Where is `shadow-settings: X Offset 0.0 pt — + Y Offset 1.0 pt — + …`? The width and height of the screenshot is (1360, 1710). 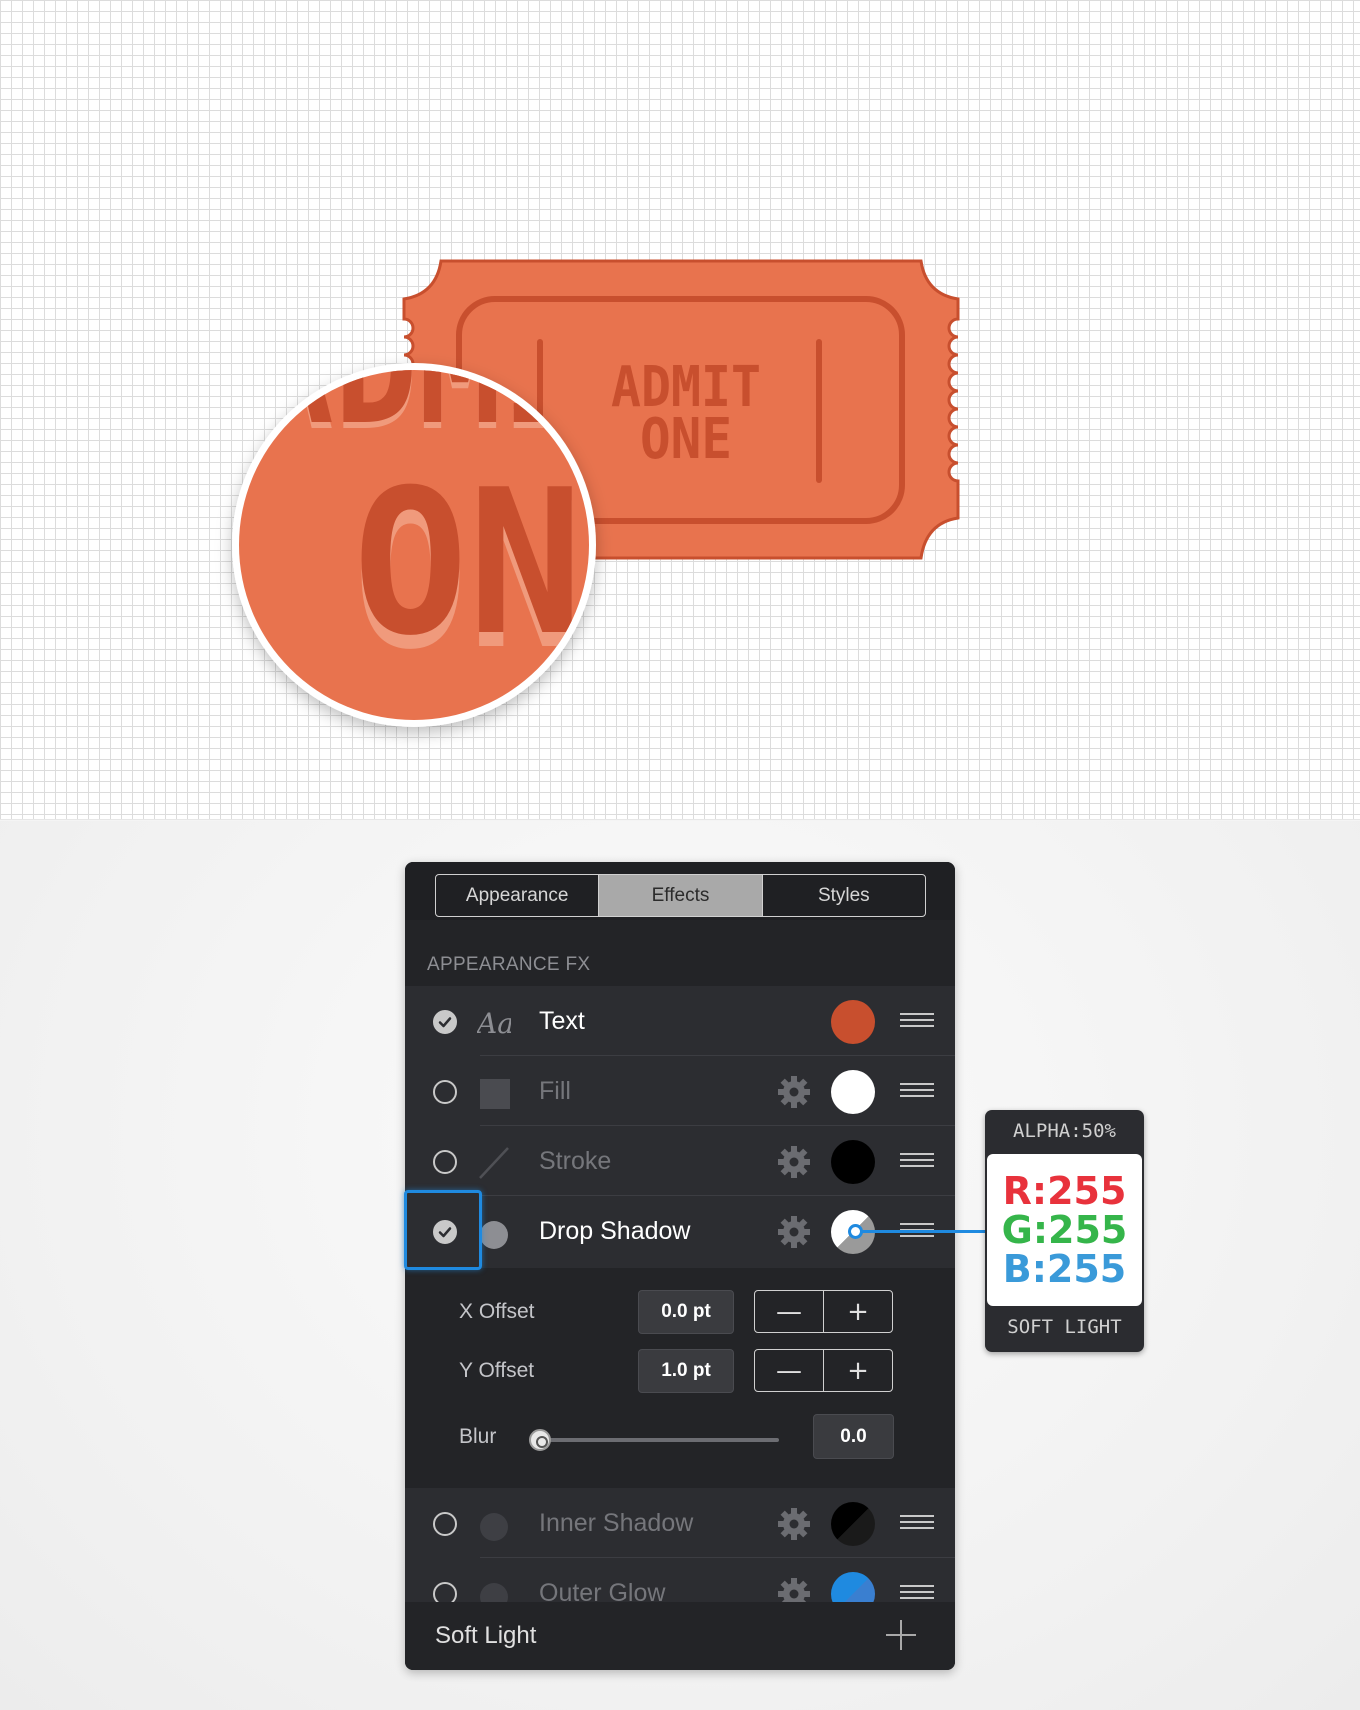
shadow-settings: X Offset 0.0 pt — + Y Offset 1.0 pt — + … is located at coordinates (680, 1378).